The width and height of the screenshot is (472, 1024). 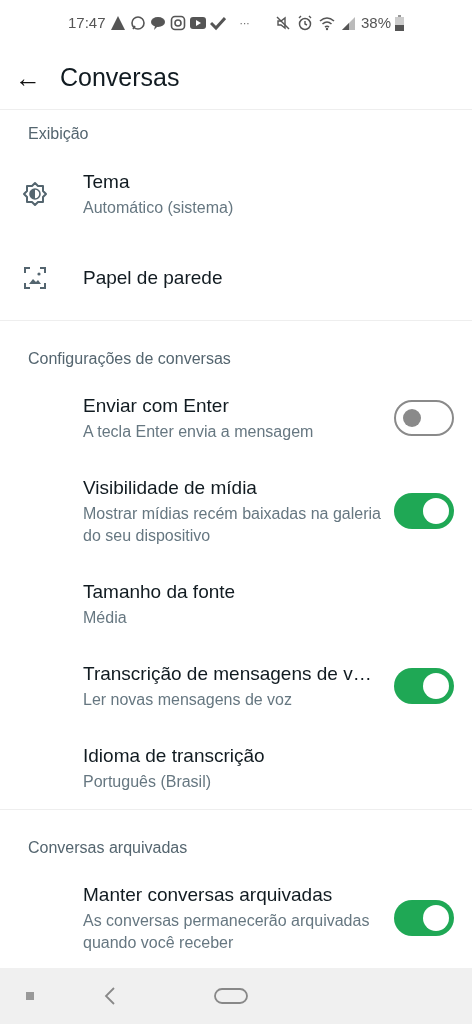 I want to click on camera-icon, so click(x=177, y=23).